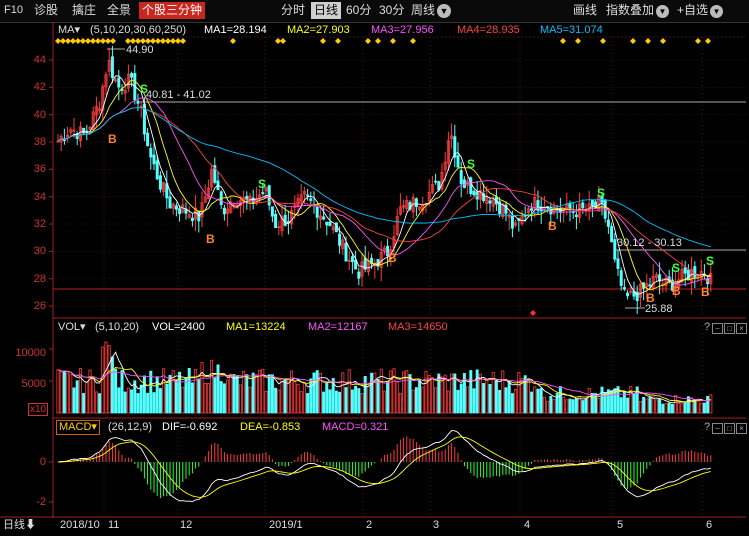 This screenshot has height=536, width=749. Describe the element at coordinates (39, 87) in the screenshot. I see `price-tick: 42` at that location.